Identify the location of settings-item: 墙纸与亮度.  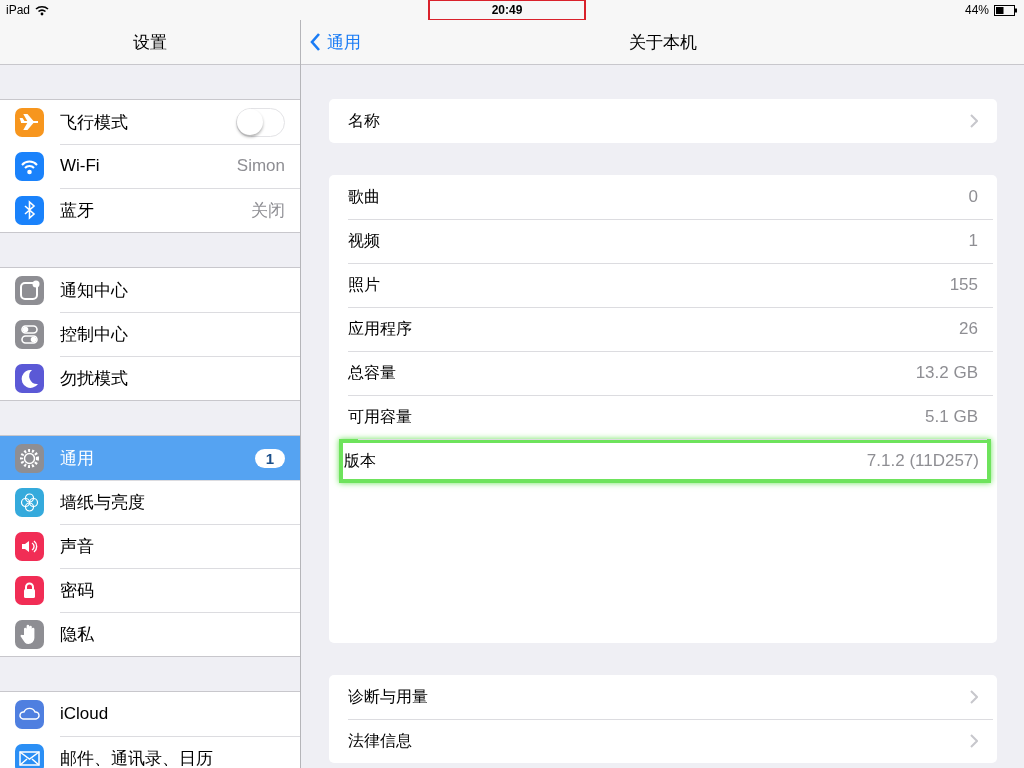
(150, 502).